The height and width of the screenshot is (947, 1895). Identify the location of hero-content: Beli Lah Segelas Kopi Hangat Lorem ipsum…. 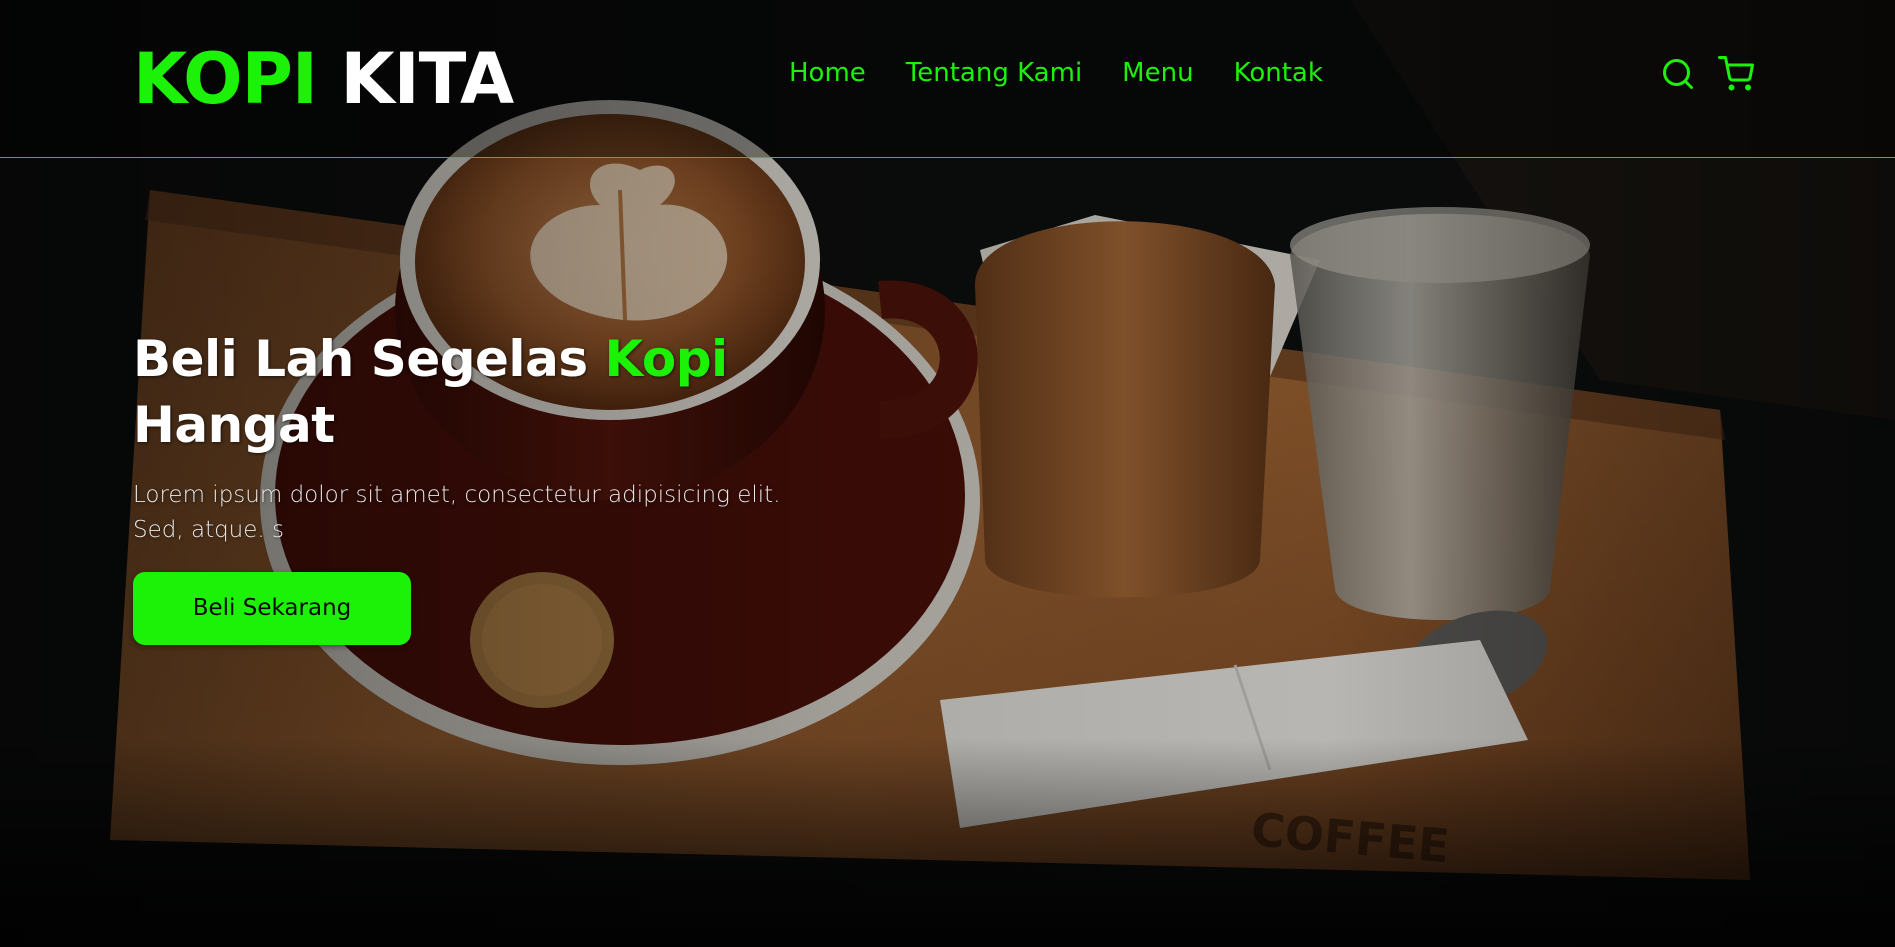
(493, 485).